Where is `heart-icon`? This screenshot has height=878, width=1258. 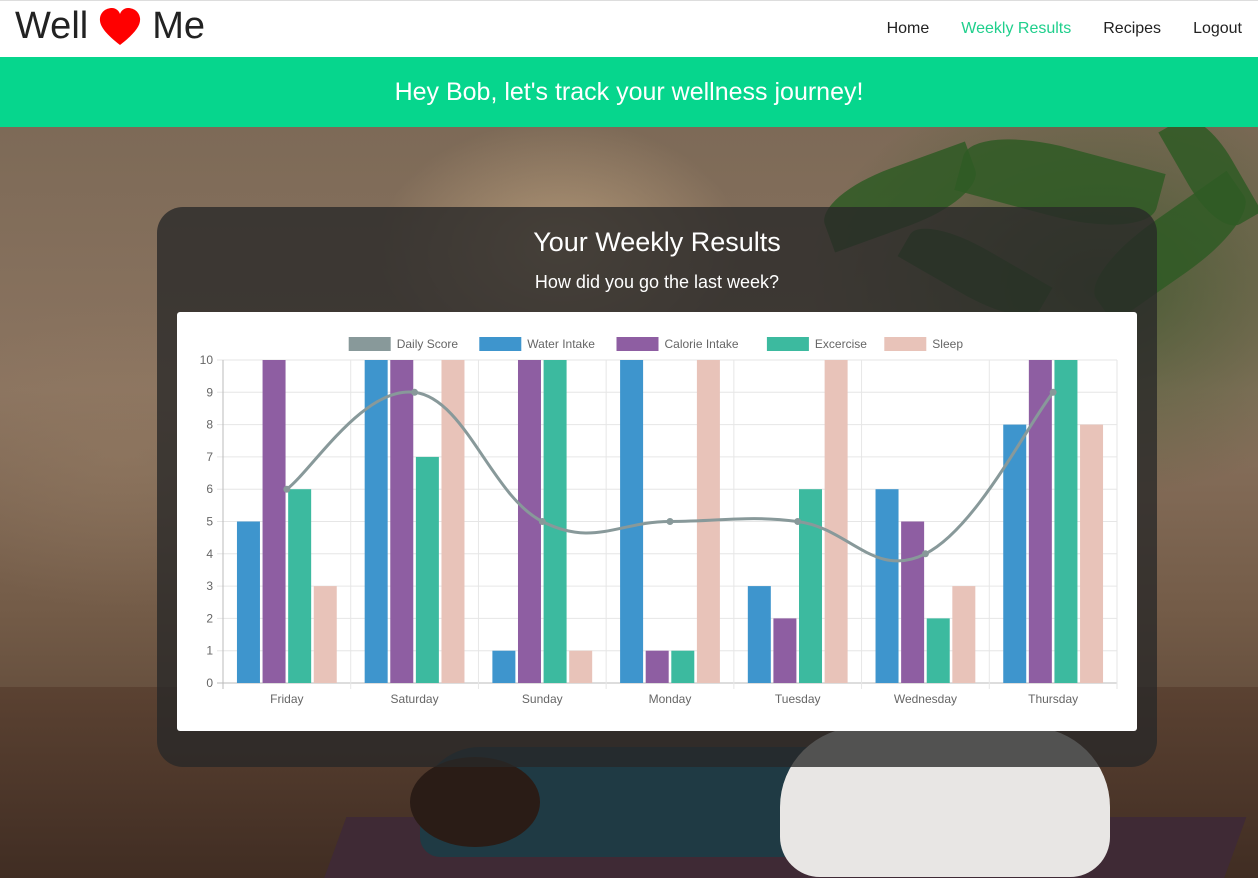 heart-icon is located at coordinates (120, 26).